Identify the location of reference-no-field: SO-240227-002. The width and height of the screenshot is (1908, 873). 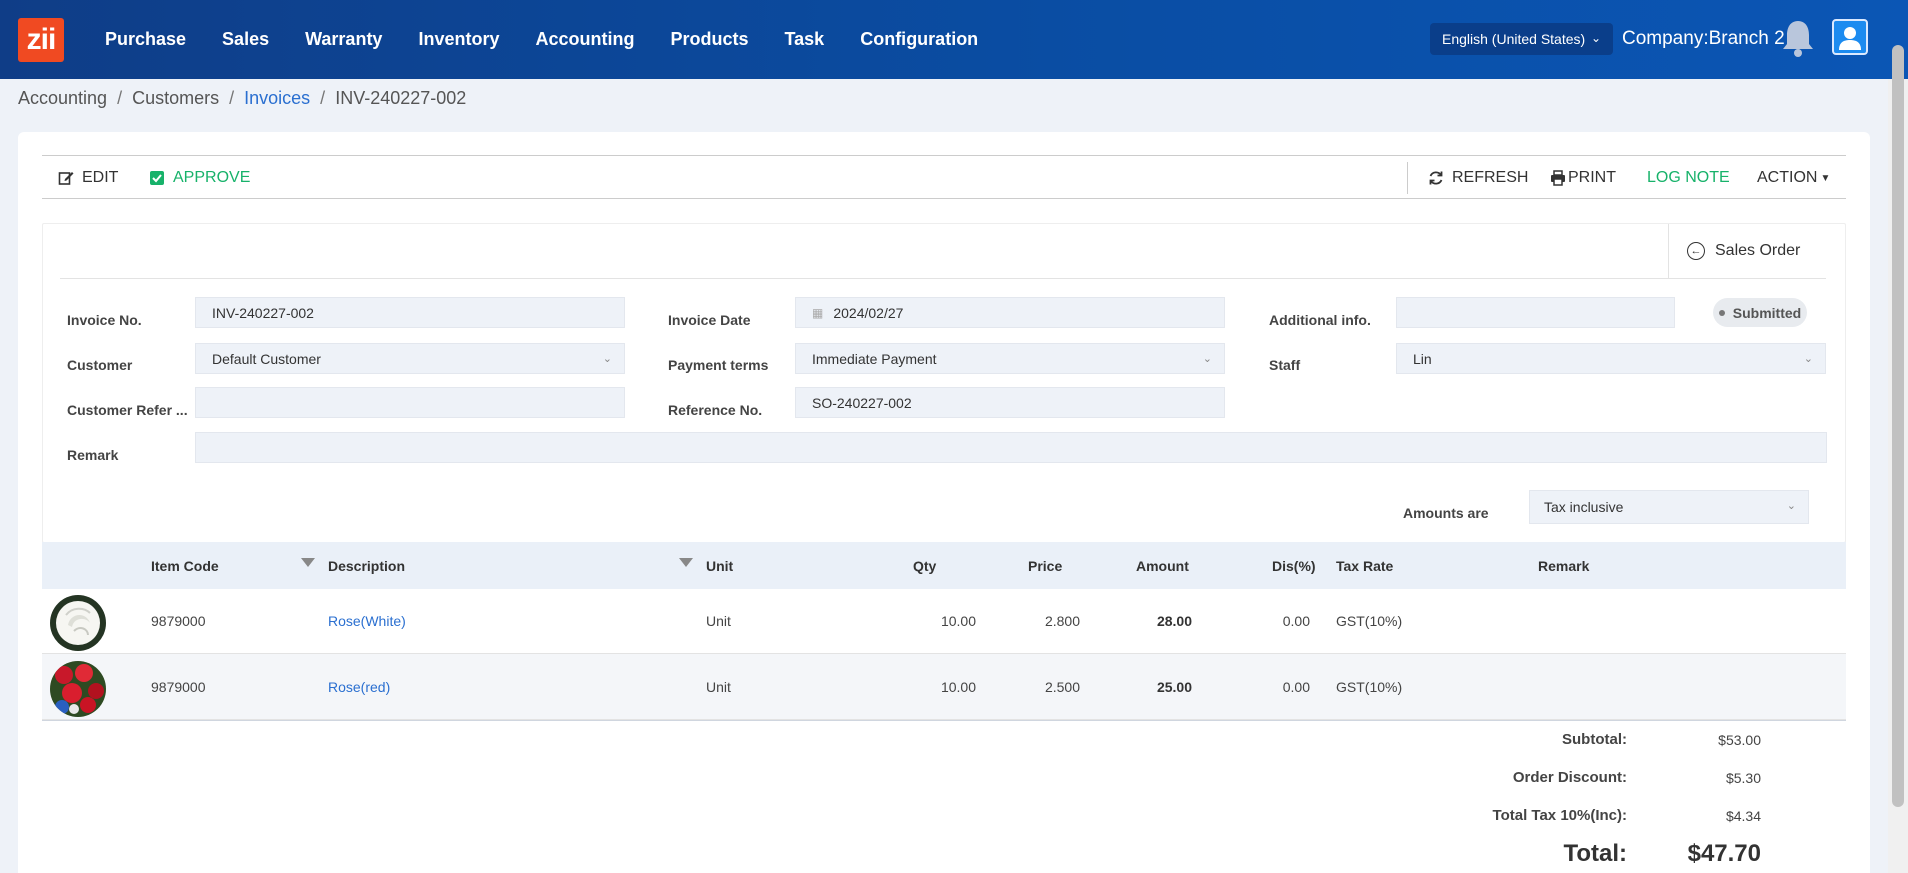
(1010, 402).